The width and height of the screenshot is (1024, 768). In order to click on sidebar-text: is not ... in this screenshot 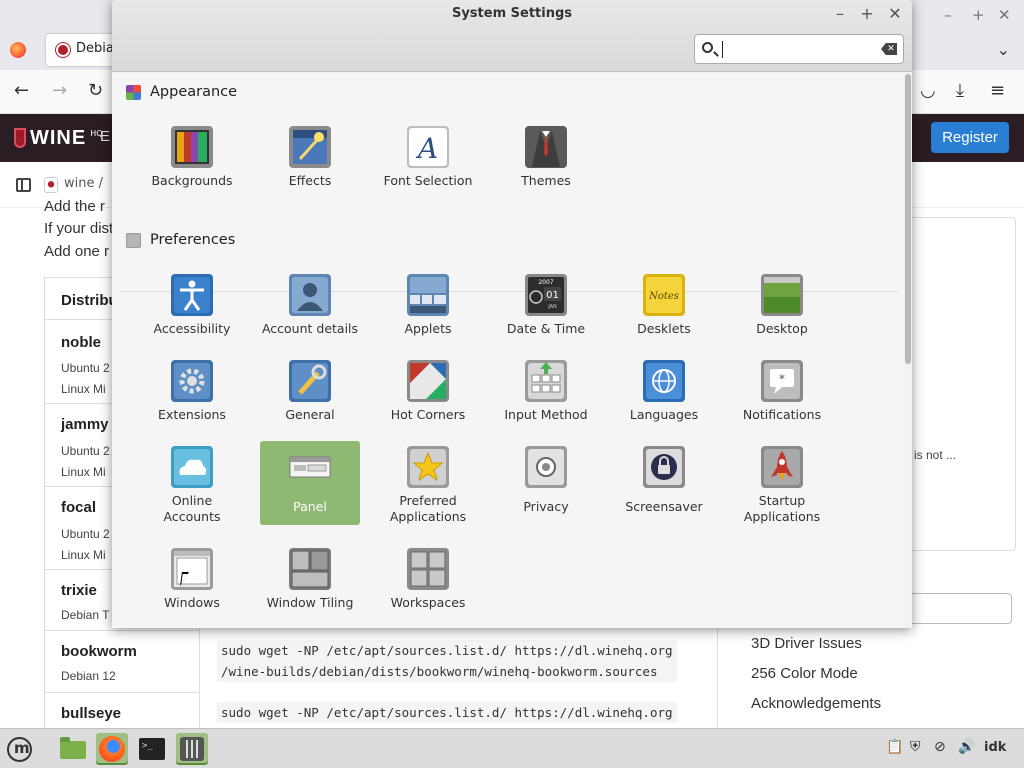, I will do `click(935, 455)`.